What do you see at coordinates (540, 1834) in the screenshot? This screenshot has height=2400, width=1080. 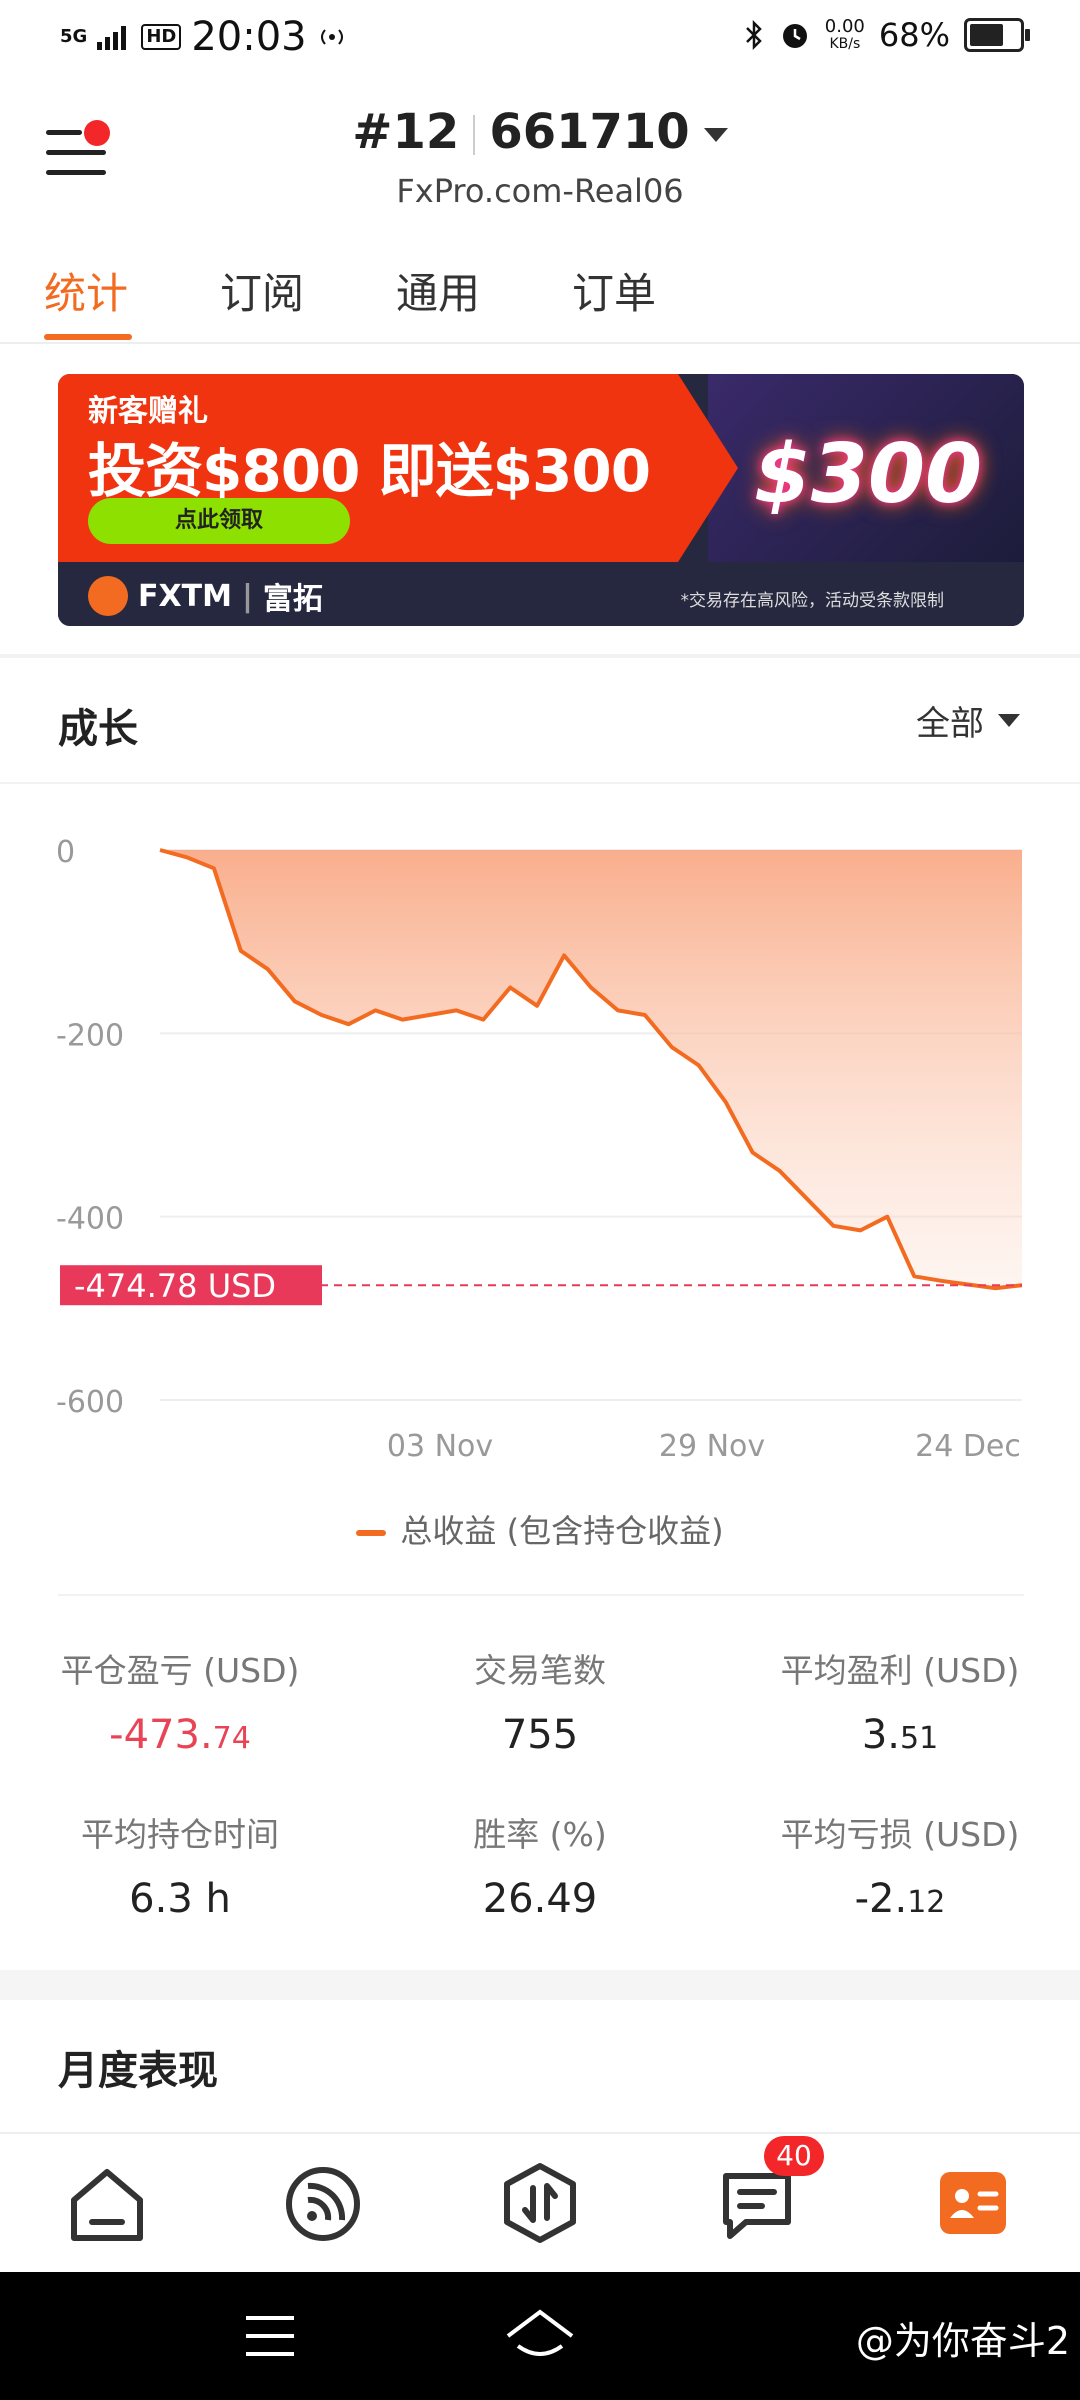 I see `stat-label: 胜率 (%)` at bounding box center [540, 1834].